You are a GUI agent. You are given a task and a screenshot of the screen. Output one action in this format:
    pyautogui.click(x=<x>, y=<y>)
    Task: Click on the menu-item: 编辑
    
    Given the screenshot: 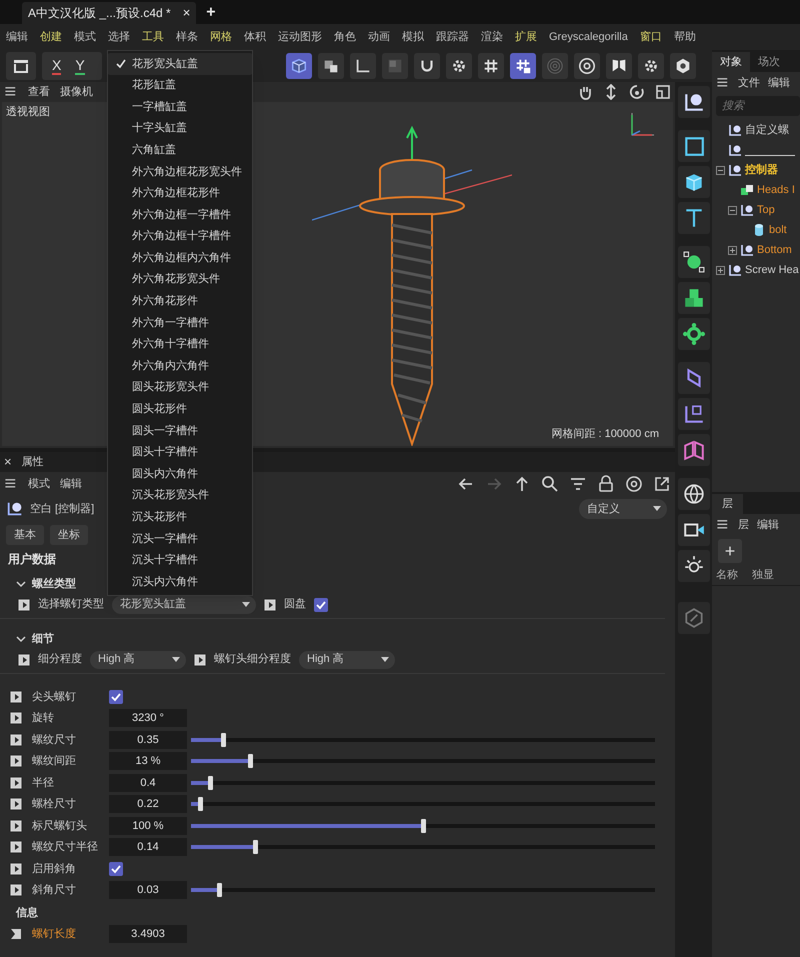 What is the action you would take?
    pyautogui.click(x=17, y=37)
    